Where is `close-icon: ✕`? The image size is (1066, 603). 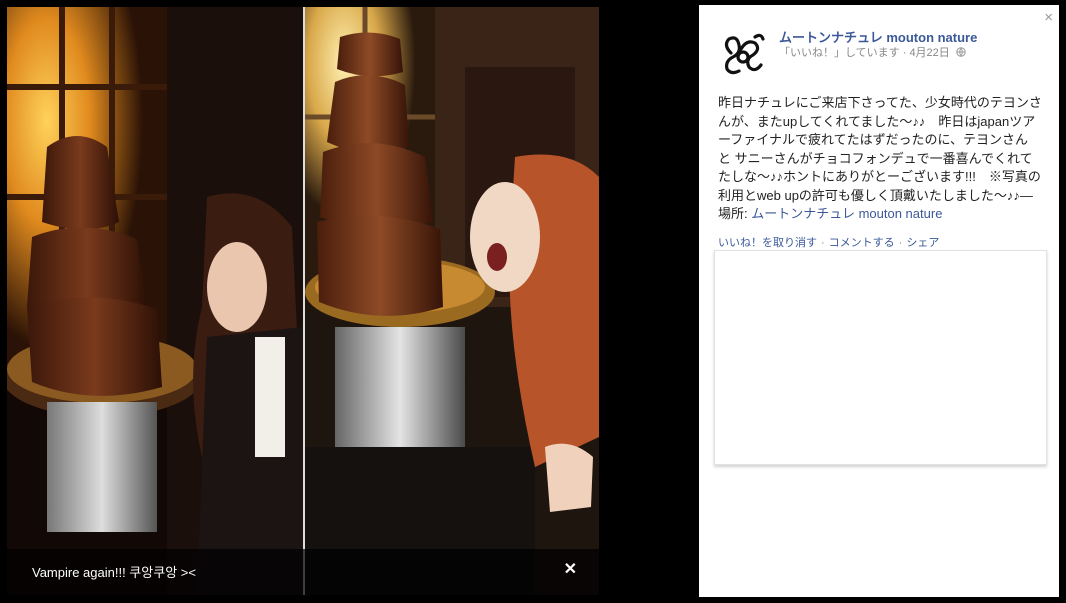
close-icon: ✕ is located at coordinates (570, 569).